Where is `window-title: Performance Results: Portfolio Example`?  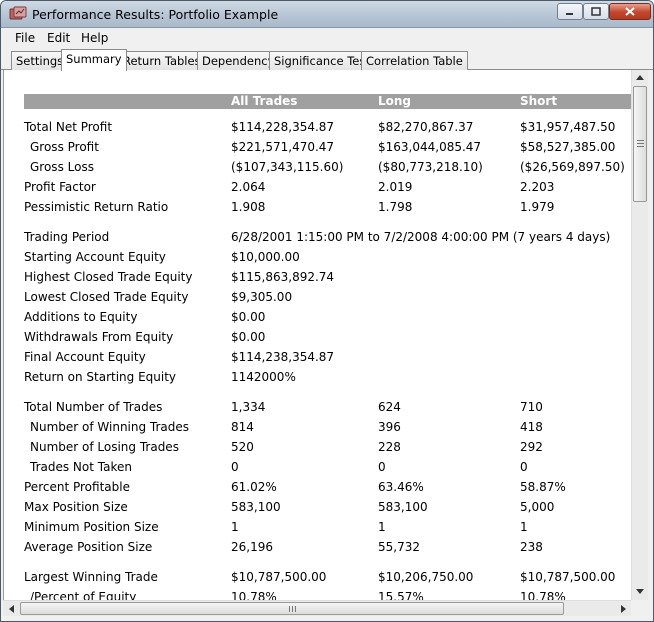 window-title: Performance Results: Portfolio Example is located at coordinates (155, 14).